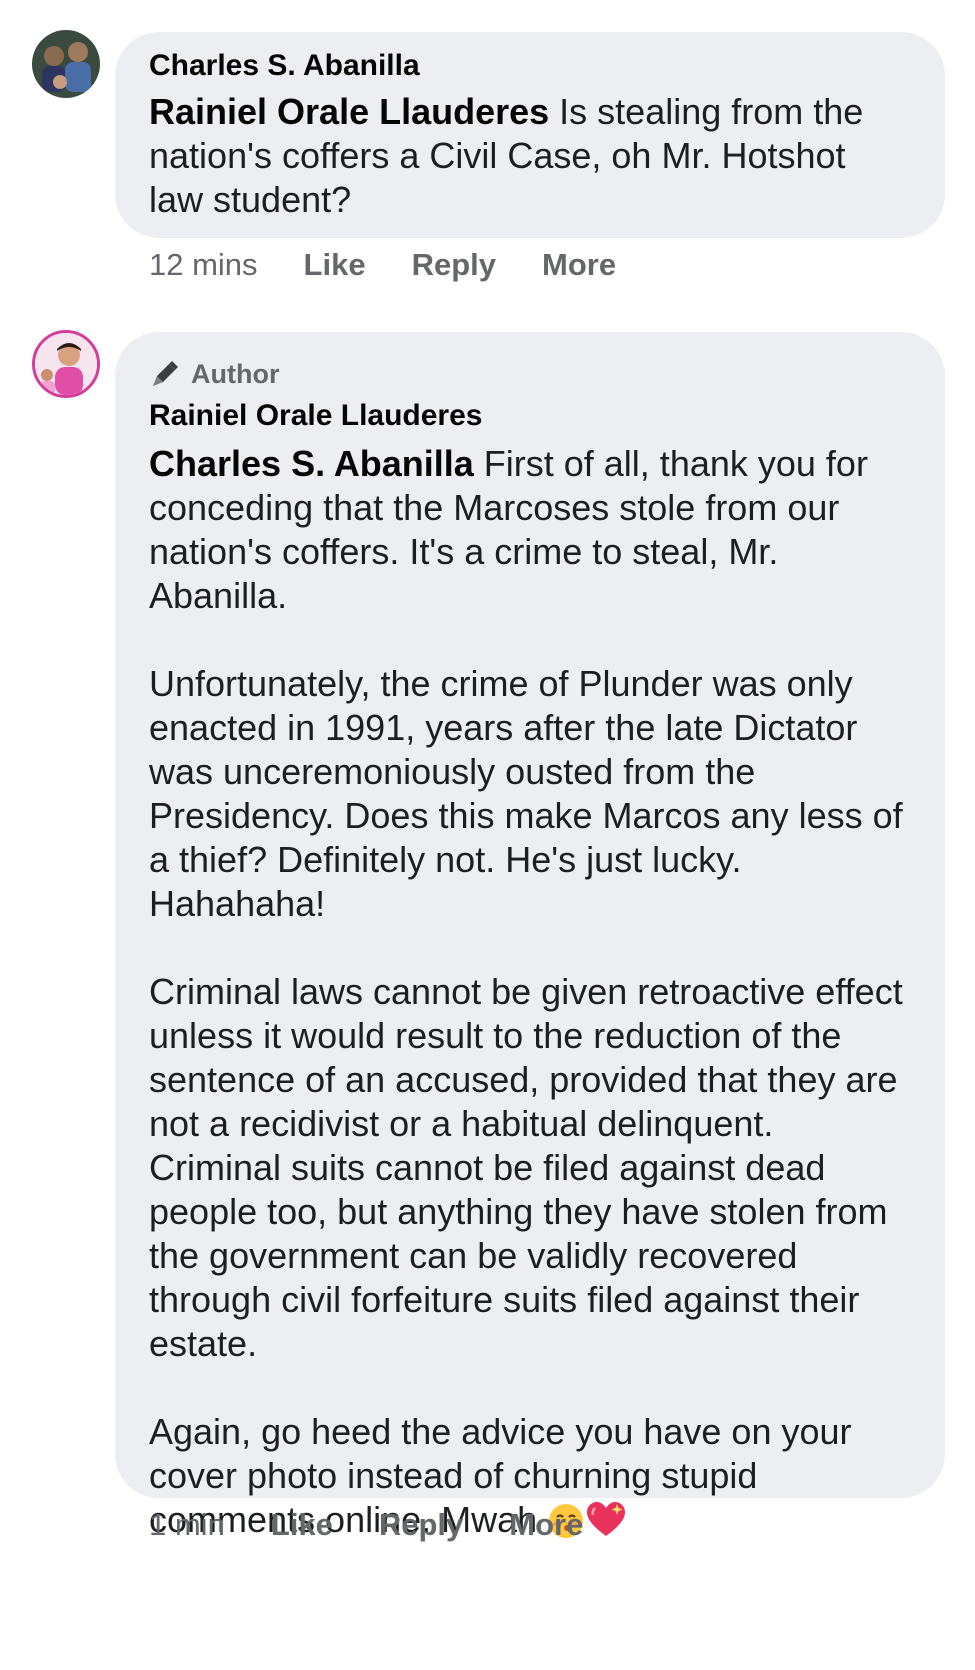  What do you see at coordinates (349, 111) in the screenshot?
I see `mention-link: Rainiel Orale Llauderes` at bounding box center [349, 111].